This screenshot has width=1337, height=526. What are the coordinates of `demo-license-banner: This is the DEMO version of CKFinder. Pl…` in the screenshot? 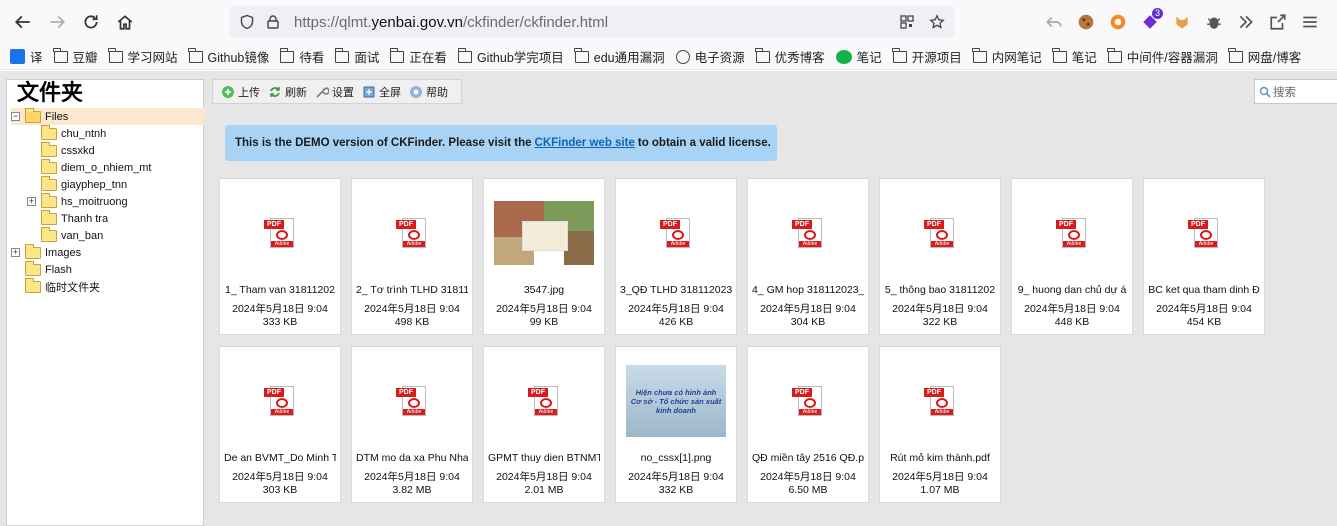 It's located at (501, 143).